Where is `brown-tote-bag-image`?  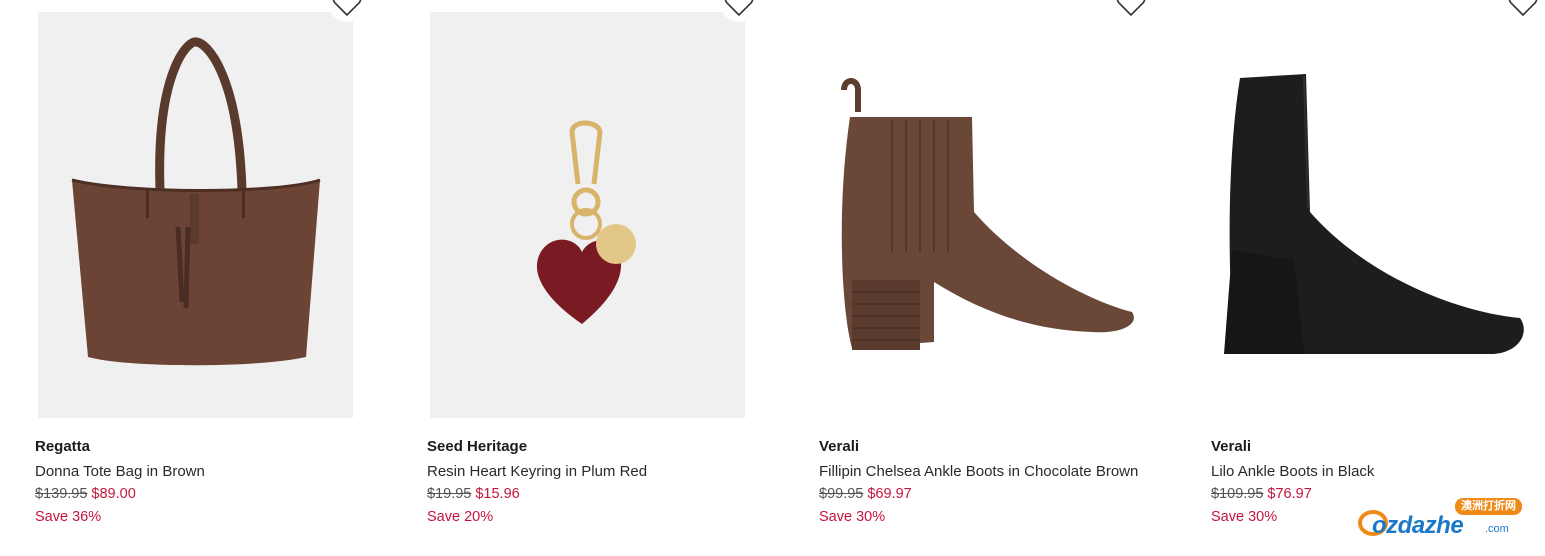 brown-tote-bag-image is located at coordinates (195, 215).